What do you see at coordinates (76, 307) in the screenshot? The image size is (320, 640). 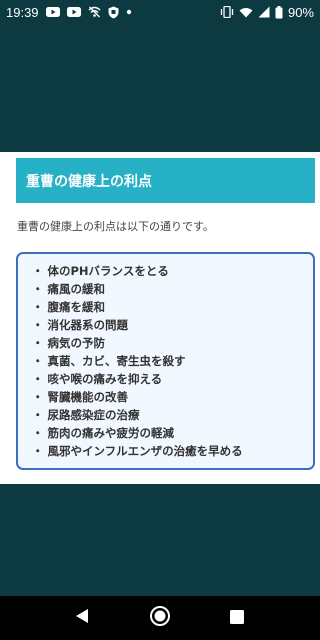 I see `benefit-text: 腹痛を緩和` at bounding box center [76, 307].